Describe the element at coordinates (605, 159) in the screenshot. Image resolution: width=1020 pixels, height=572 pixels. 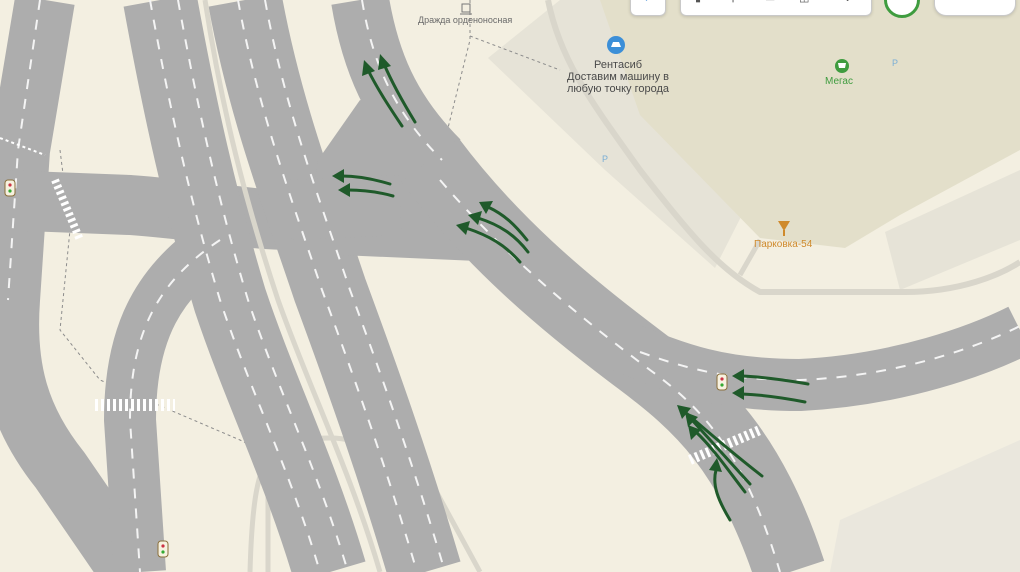
I see `parking-mark-2: P` at that location.